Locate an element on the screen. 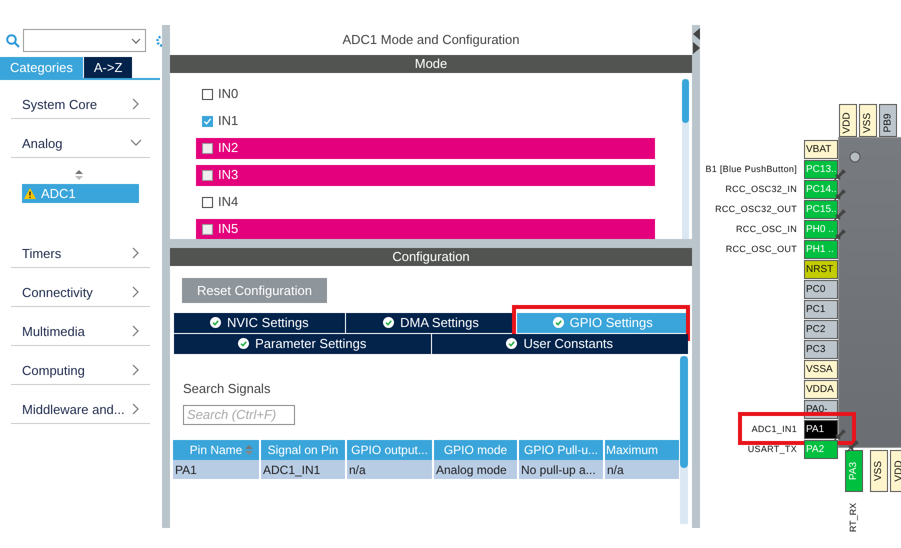  signal-label: USART_TX is located at coordinates (772, 449).